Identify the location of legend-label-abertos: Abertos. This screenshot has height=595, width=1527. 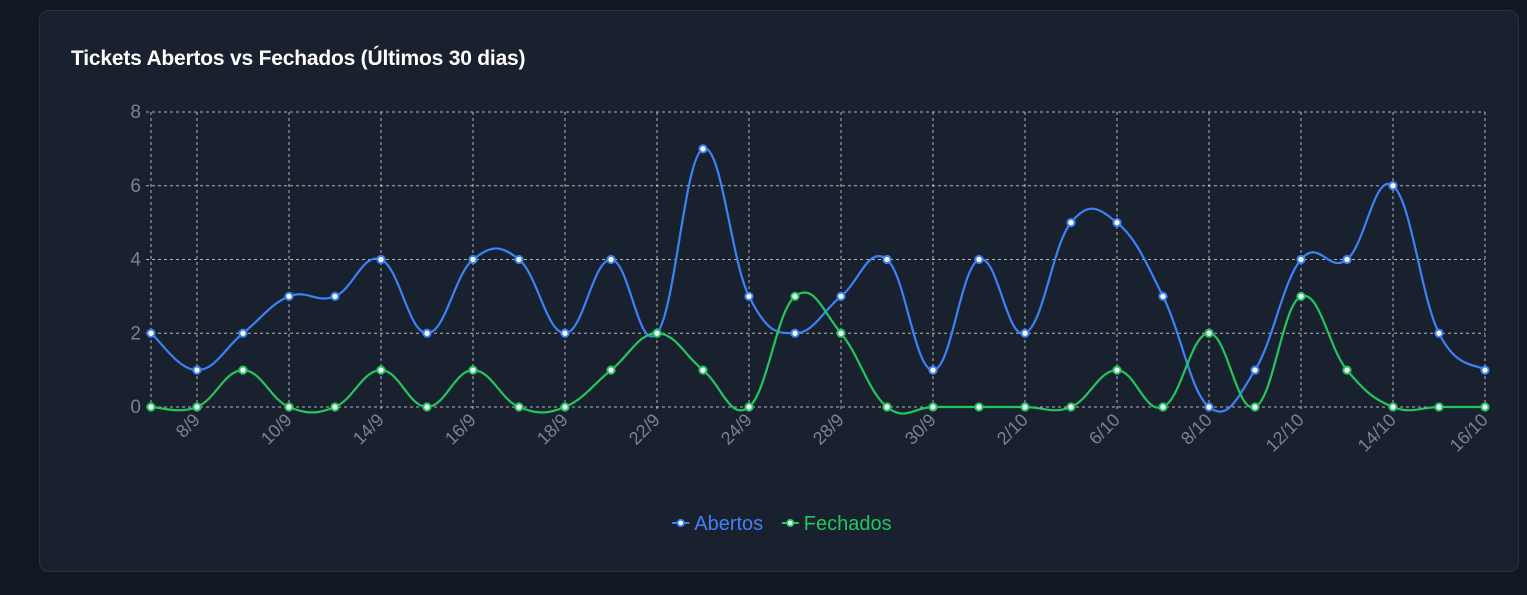
(728, 524).